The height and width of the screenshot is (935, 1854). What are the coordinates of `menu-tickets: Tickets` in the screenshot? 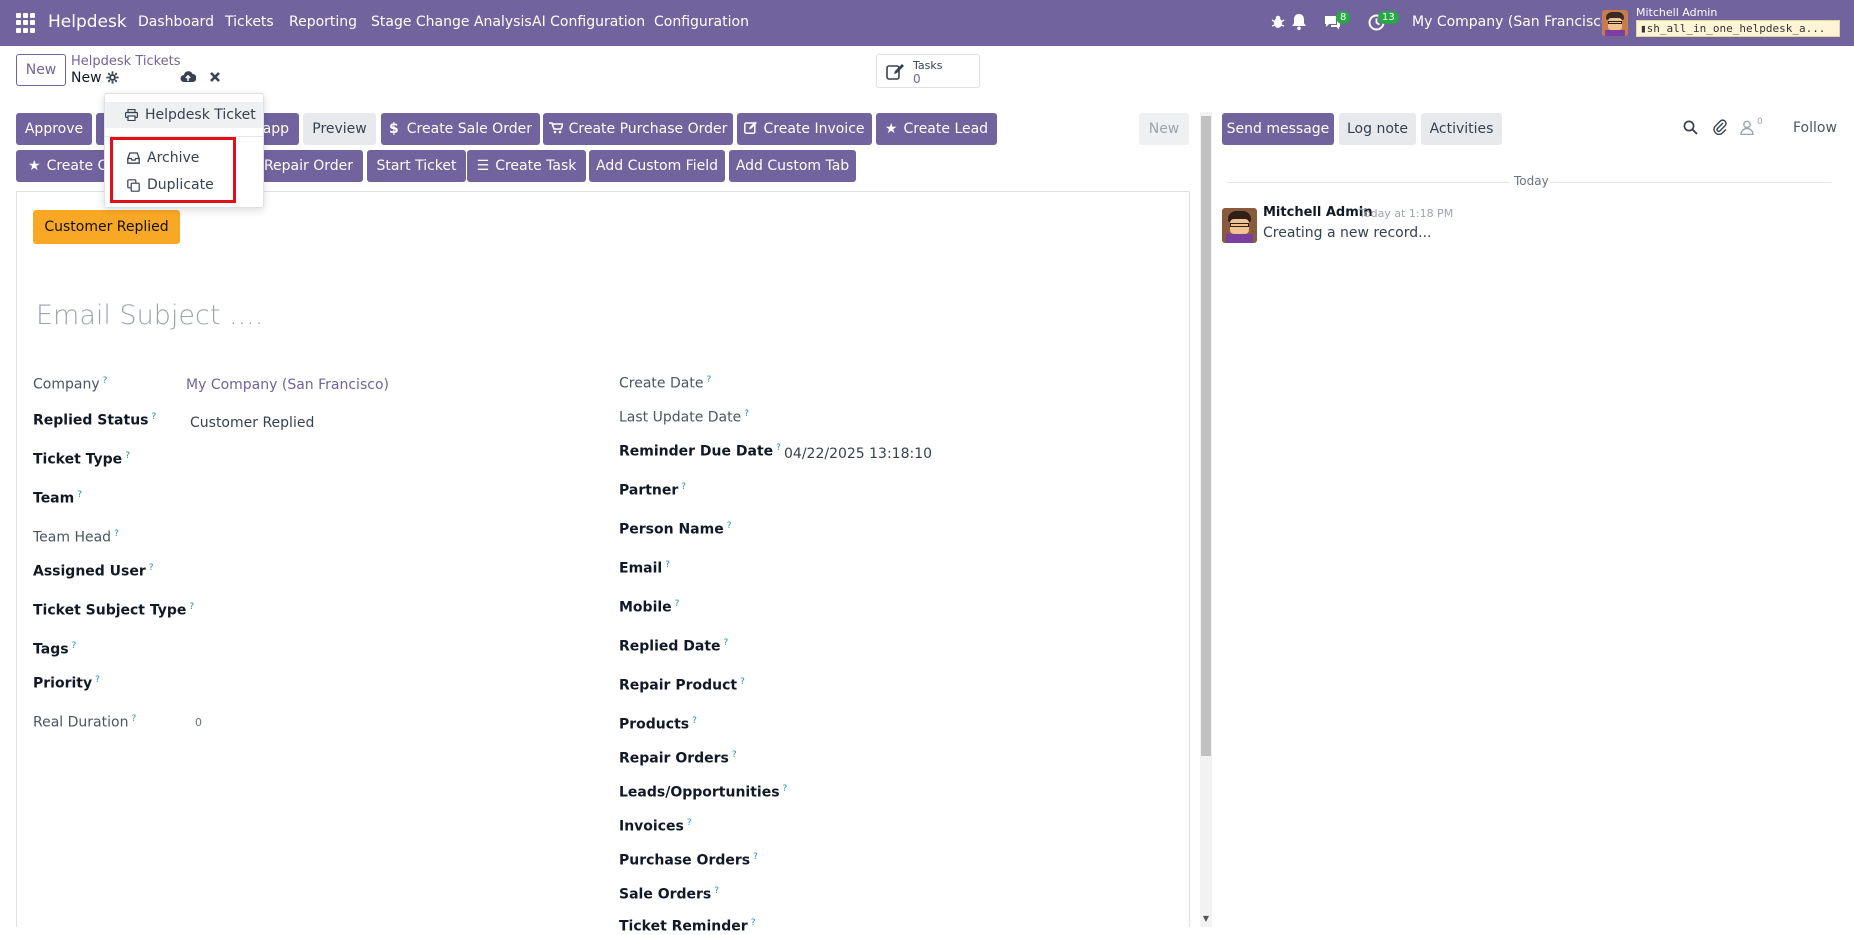 It's located at (249, 22).